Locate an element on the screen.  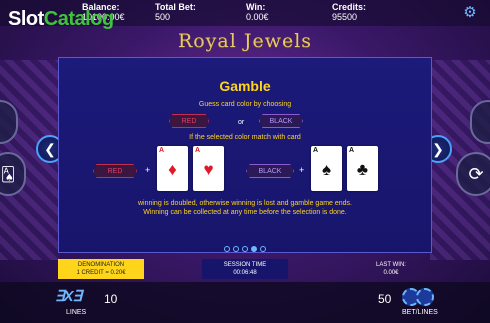
card-ace-diamonds: A ♦ is located at coordinates (172, 168).